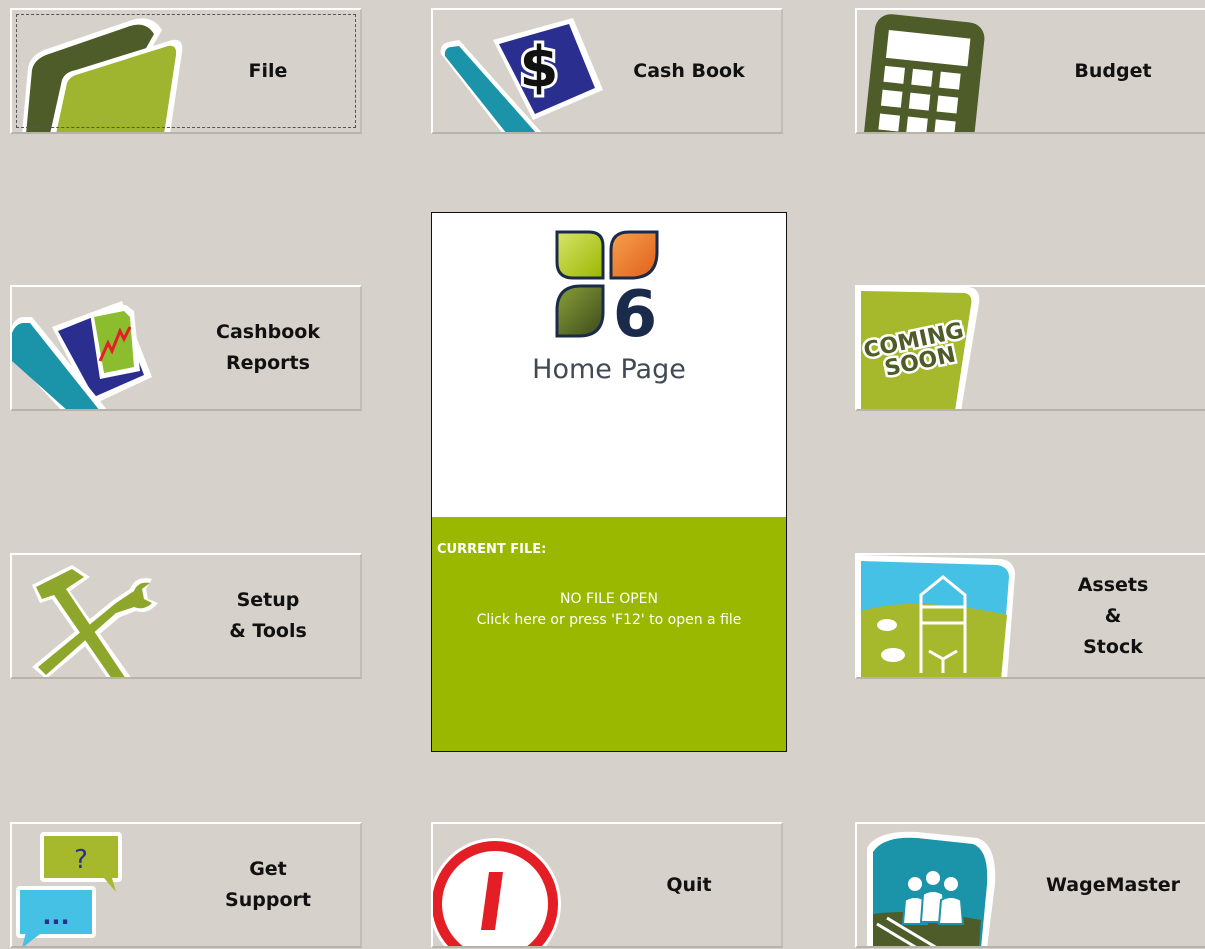 Image resolution: width=1205 pixels, height=949 pixels. I want to click on setup-tools-button: Setup & Tools, so click(186, 616).